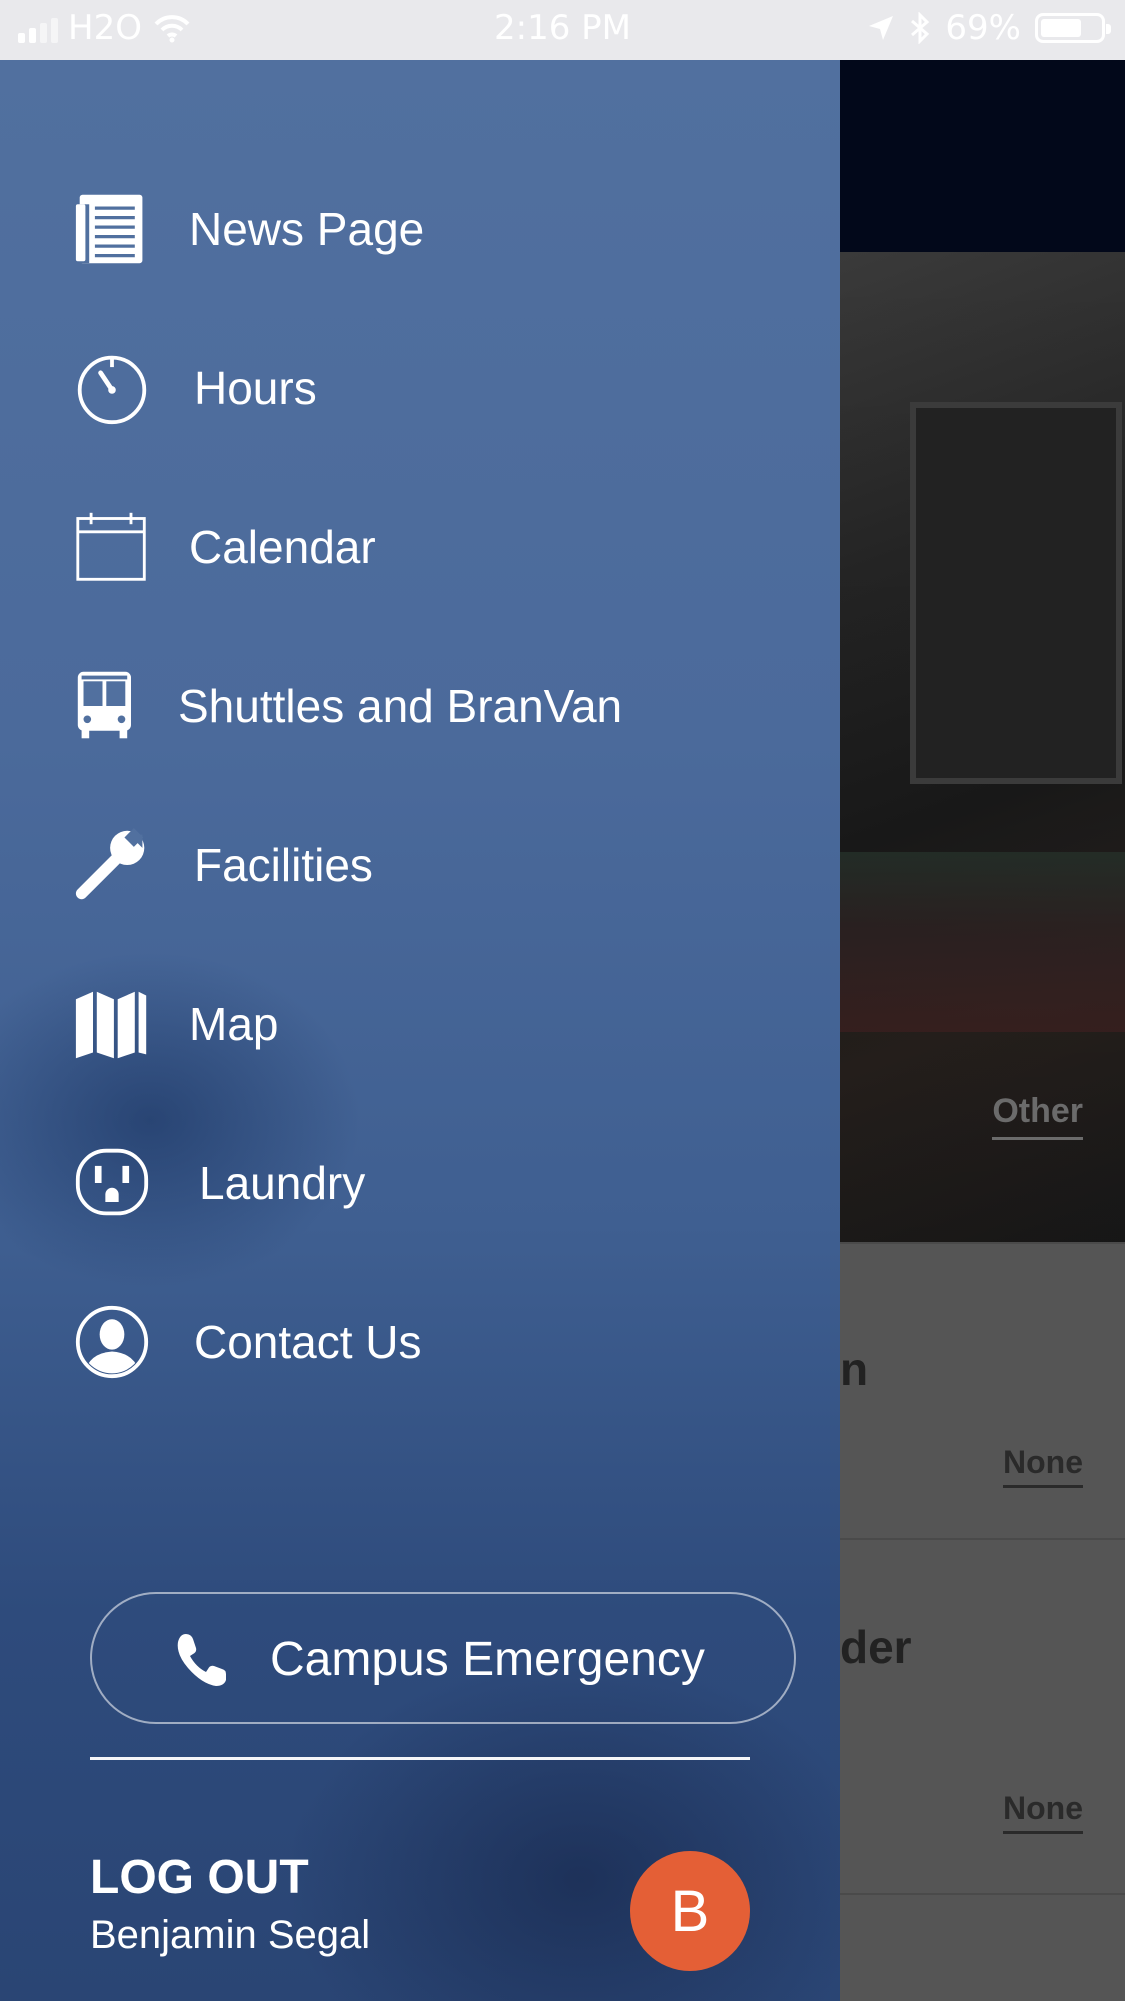  What do you see at coordinates (230, 1935) in the screenshot?
I see `user-name: Benjamin Segal` at bounding box center [230, 1935].